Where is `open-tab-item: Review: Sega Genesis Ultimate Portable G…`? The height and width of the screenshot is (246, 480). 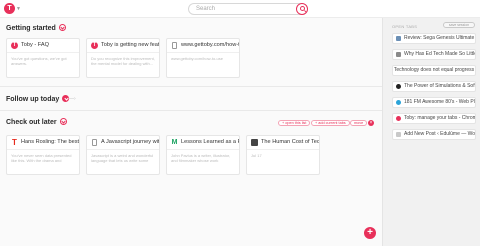
open-tab-item: Review: Sega Genesis Ultimate Portable G… is located at coordinates (434, 38).